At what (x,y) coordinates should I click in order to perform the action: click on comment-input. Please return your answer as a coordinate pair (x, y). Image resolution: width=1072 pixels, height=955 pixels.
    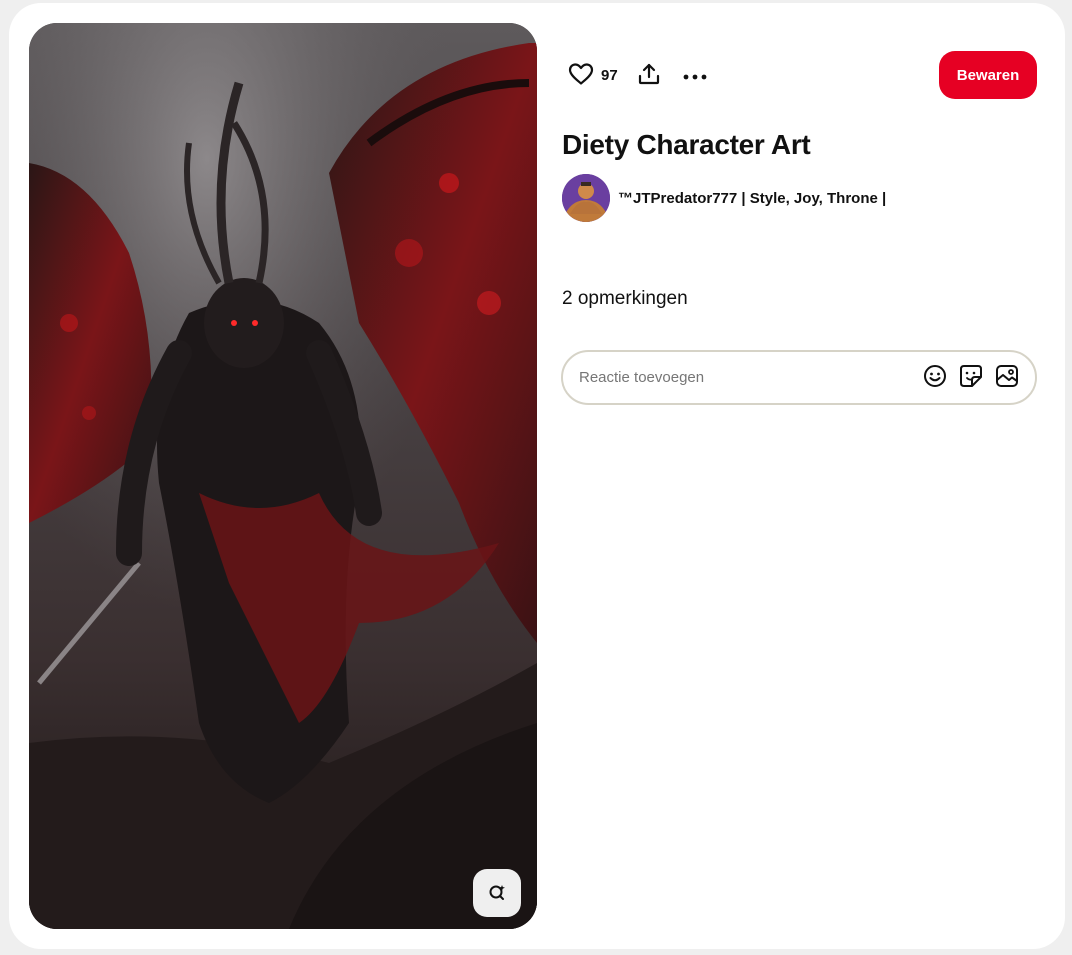
    Looking at the image, I should click on (748, 377).